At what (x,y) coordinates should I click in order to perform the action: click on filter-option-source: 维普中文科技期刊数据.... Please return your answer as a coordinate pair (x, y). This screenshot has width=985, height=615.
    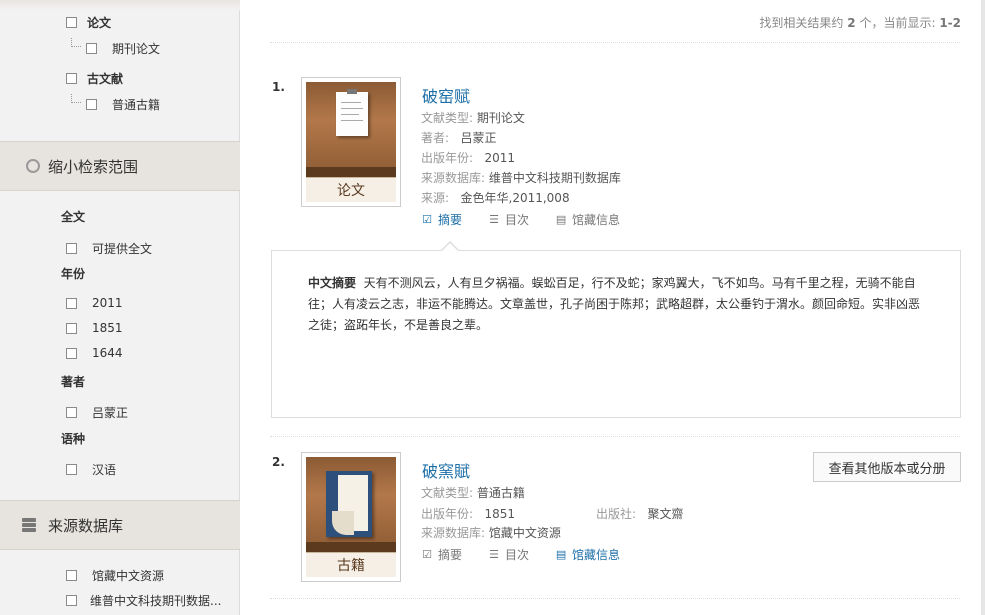
    Looking at the image, I should click on (143, 600).